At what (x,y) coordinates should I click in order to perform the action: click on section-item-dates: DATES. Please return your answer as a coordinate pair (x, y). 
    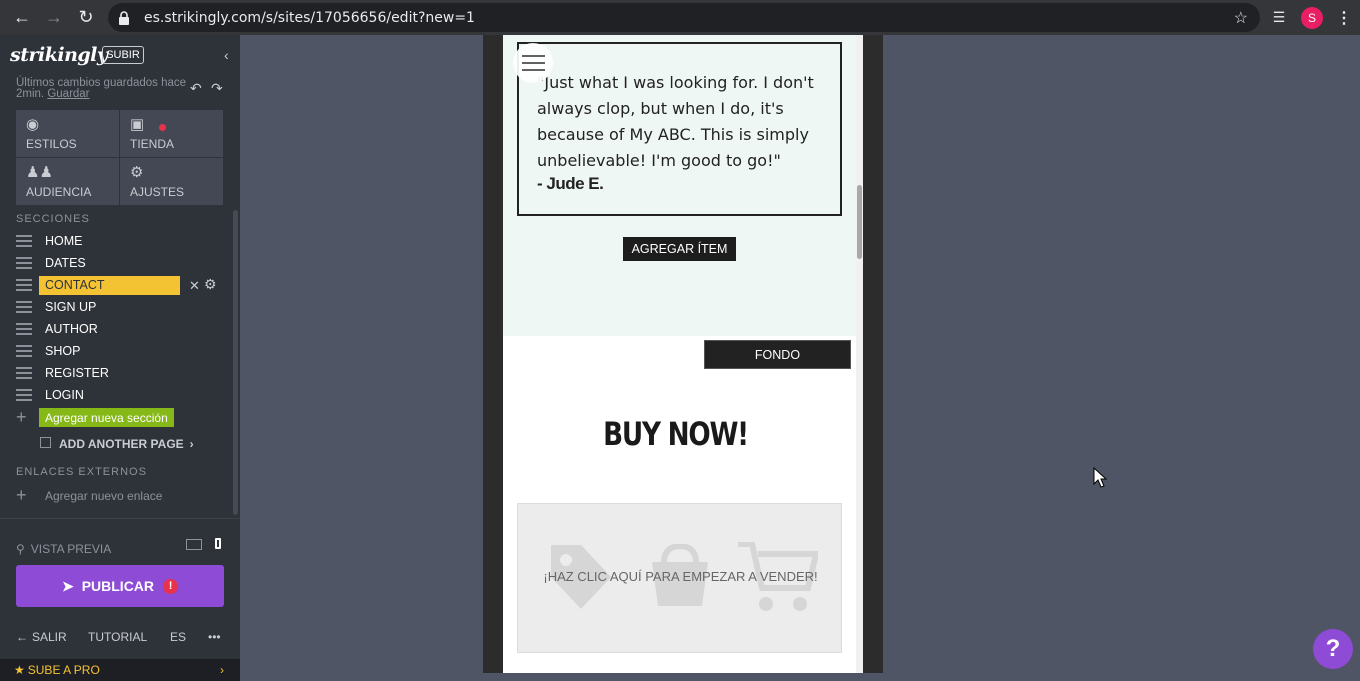
    Looking at the image, I should click on (121, 263).